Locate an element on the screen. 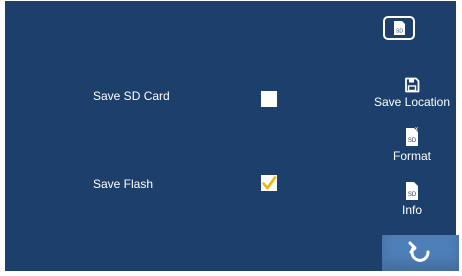 The width and height of the screenshot is (462, 276). checkmark-icon is located at coordinates (269, 183).